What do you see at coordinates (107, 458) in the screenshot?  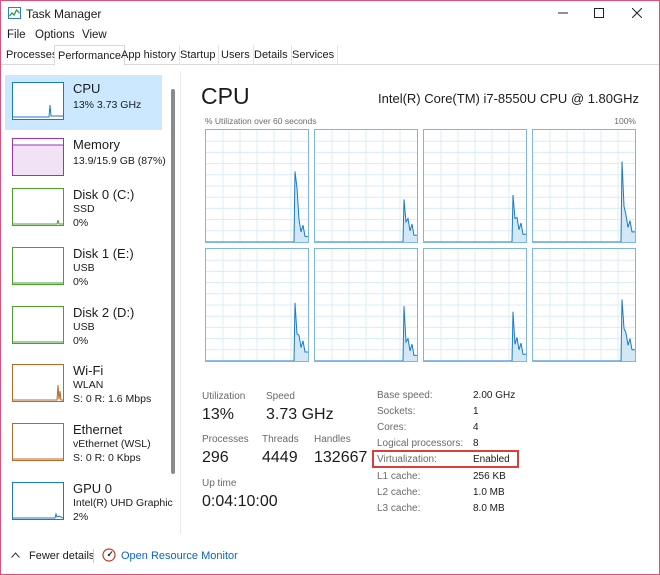 I see `sidebar-item-detail: S: 0 R: 0 Kbps` at bounding box center [107, 458].